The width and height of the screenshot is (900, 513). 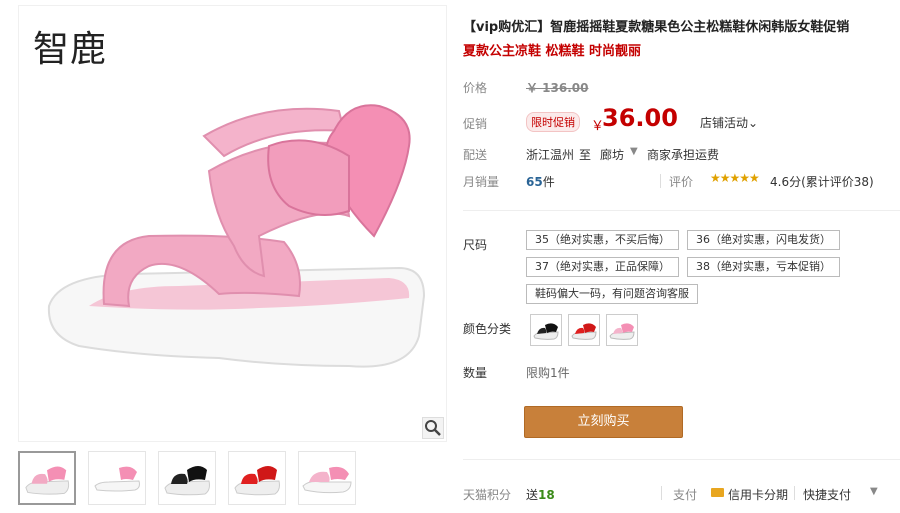 I want to click on thumbnail-black-sandal, so click(x=187, y=478).